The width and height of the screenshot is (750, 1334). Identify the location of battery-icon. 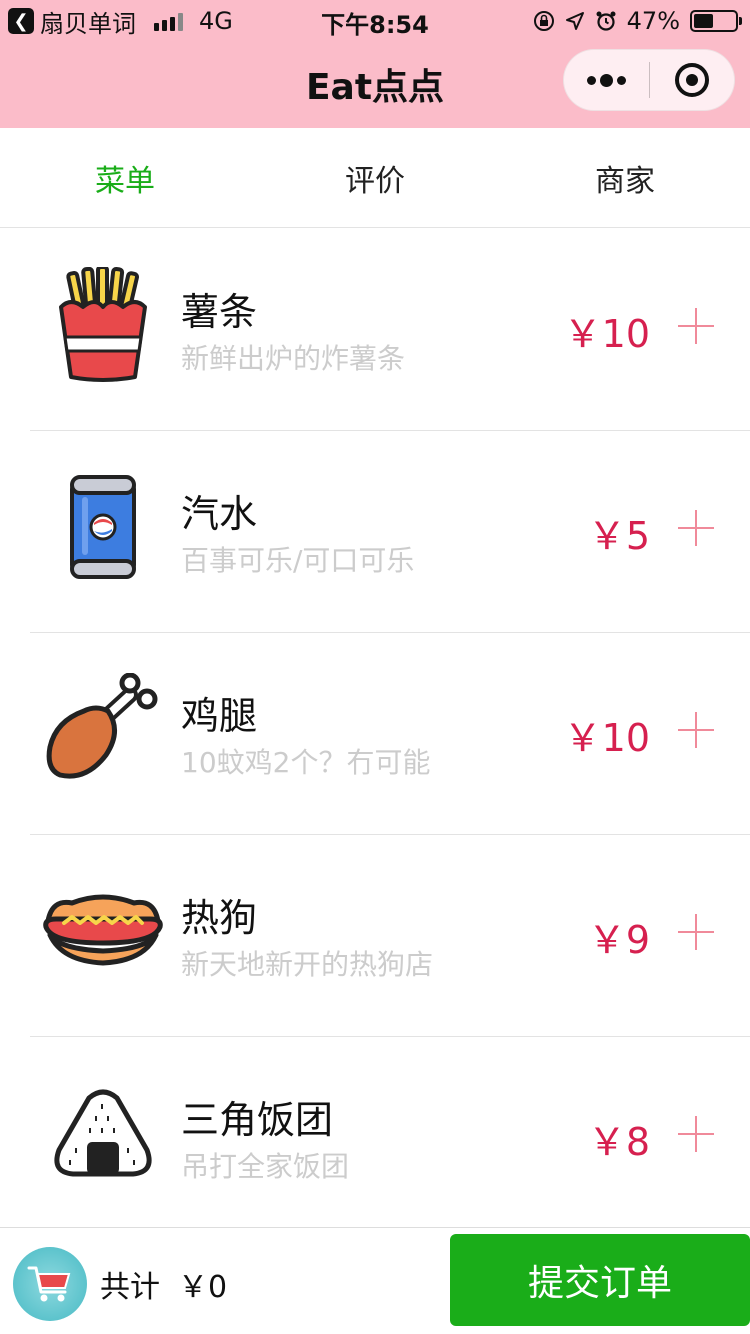
(716, 21).